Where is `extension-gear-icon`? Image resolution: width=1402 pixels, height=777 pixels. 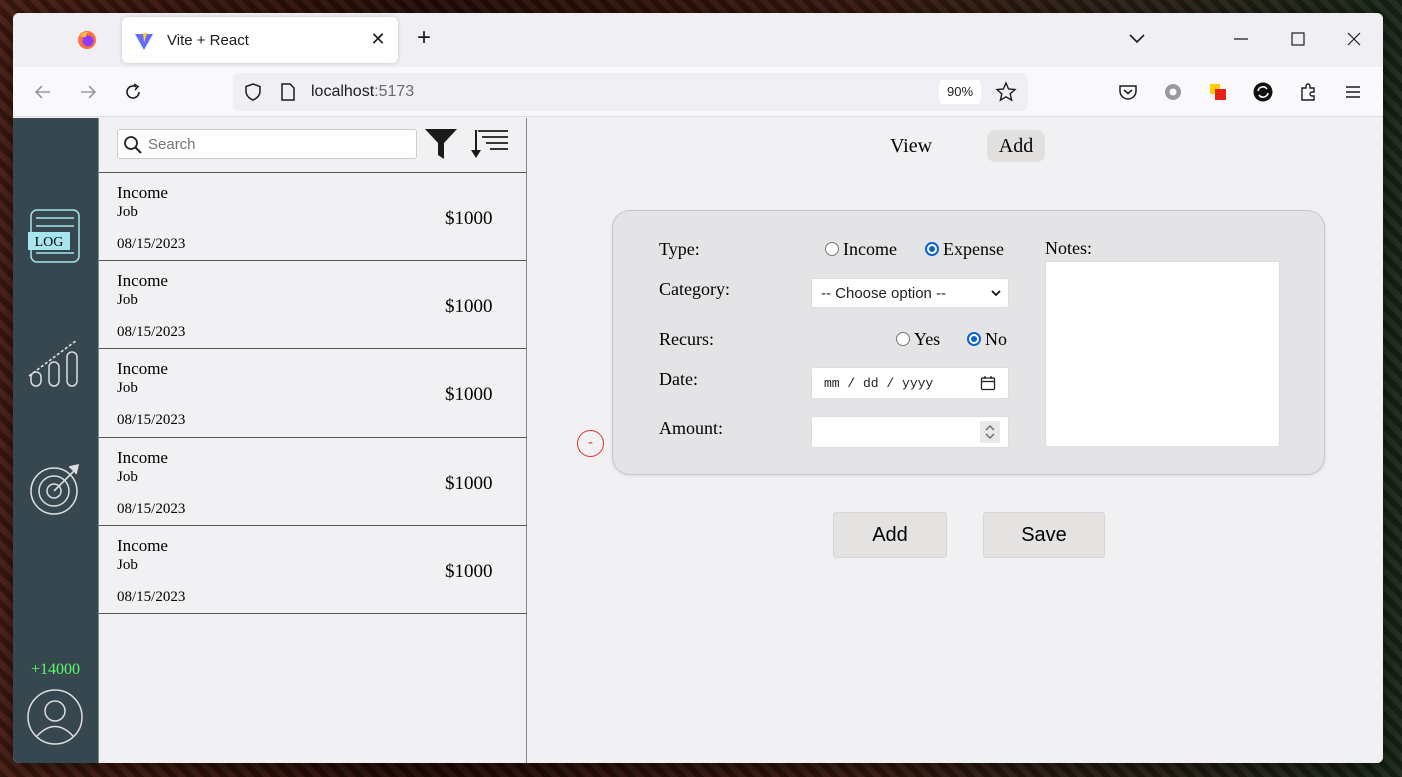 extension-gear-icon is located at coordinates (1173, 92).